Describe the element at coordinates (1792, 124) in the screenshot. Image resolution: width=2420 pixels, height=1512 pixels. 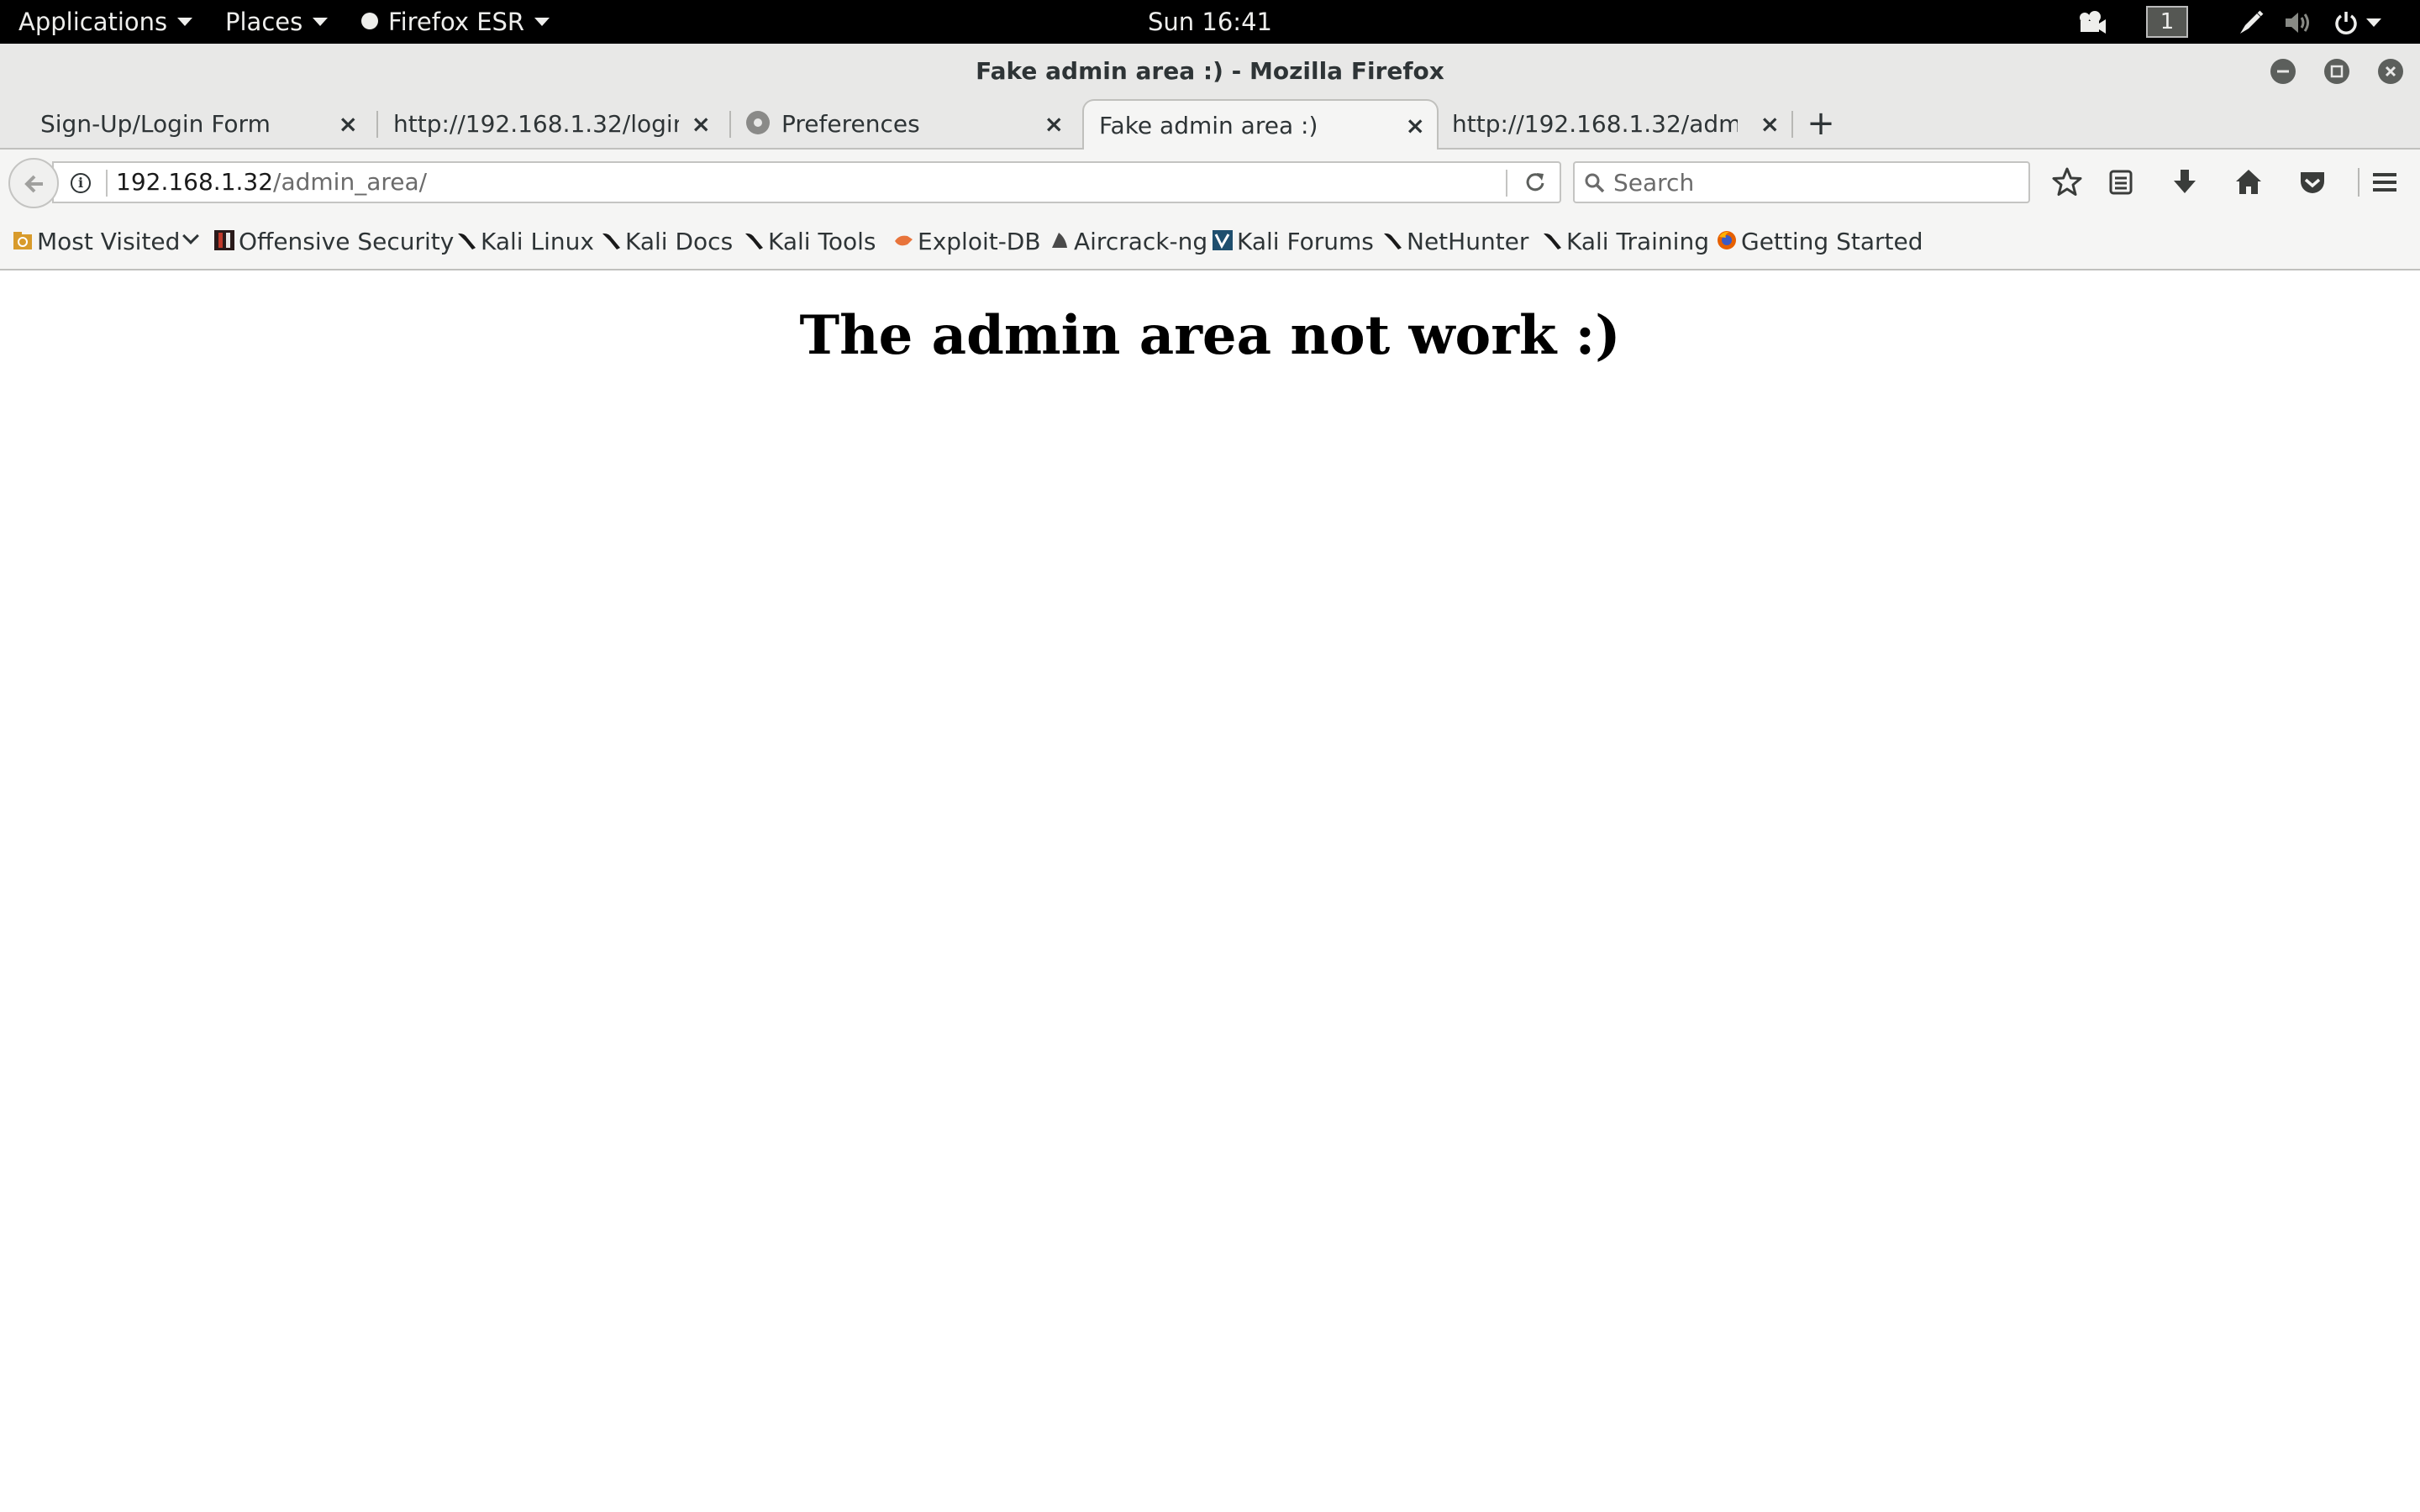
I see `tab-separator` at that location.